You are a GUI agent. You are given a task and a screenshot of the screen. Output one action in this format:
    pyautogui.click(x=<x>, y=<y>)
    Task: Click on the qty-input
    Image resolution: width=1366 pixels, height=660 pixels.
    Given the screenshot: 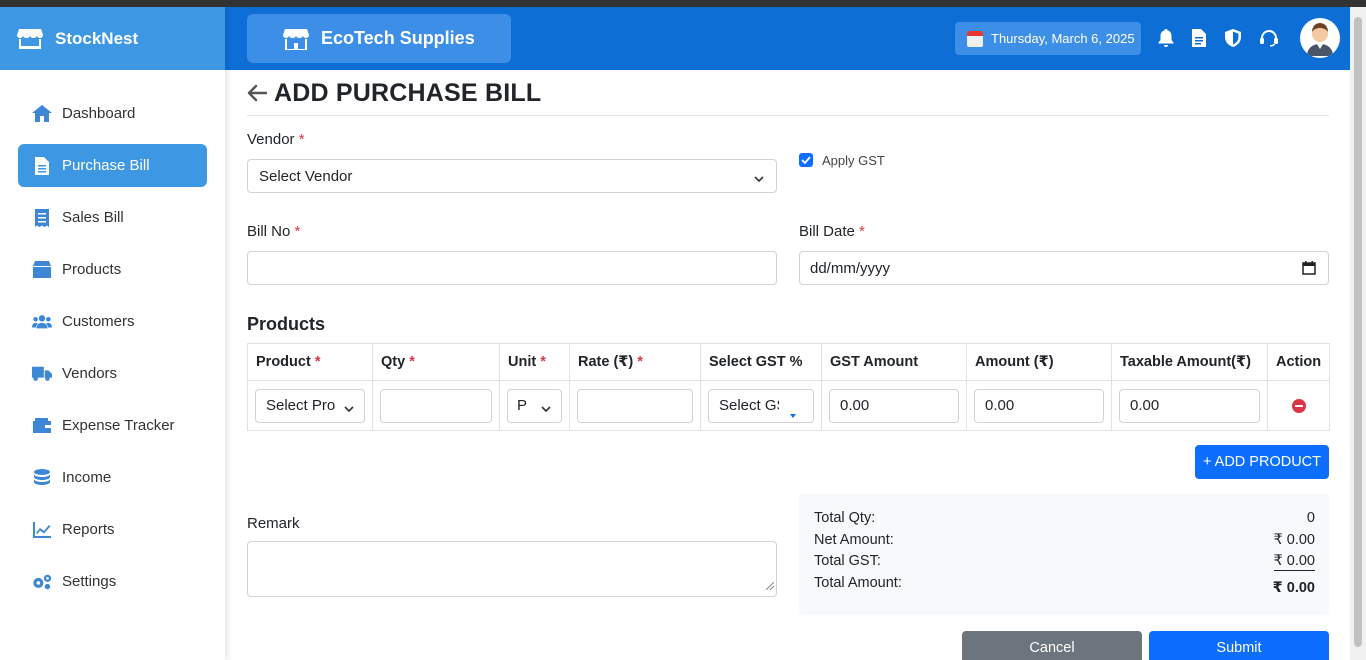 What is the action you would take?
    pyautogui.click(x=436, y=405)
    